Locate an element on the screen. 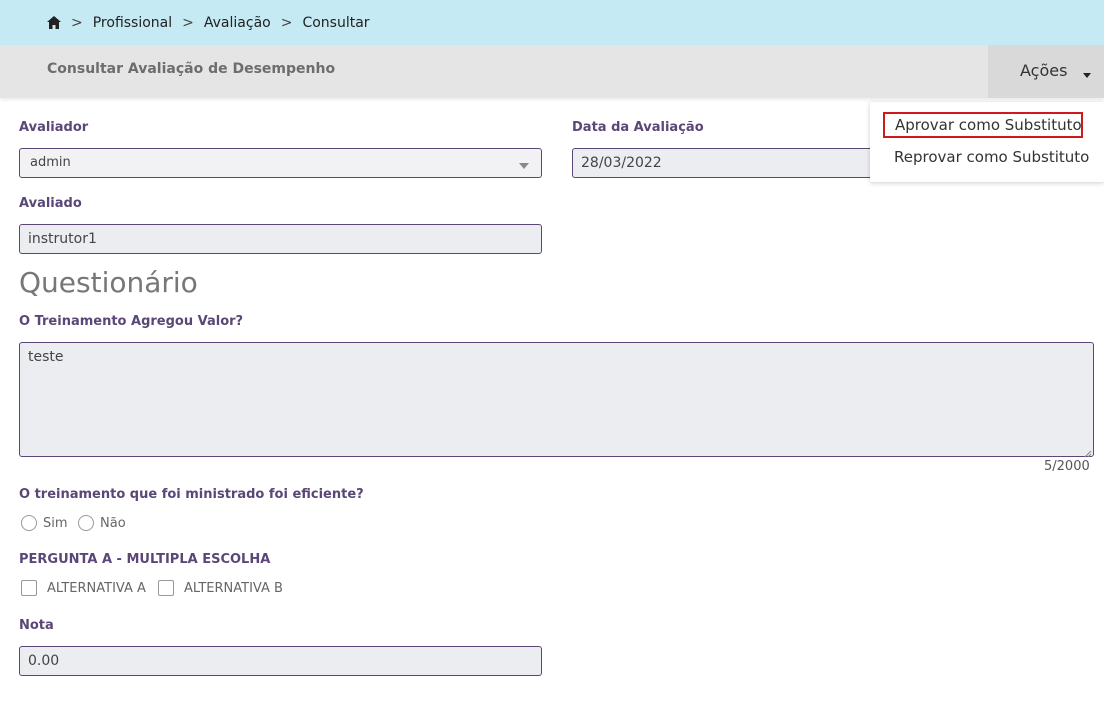 The height and width of the screenshot is (714, 1104). checkbox-label: ALTERNATIVA A is located at coordinates (96, 588).